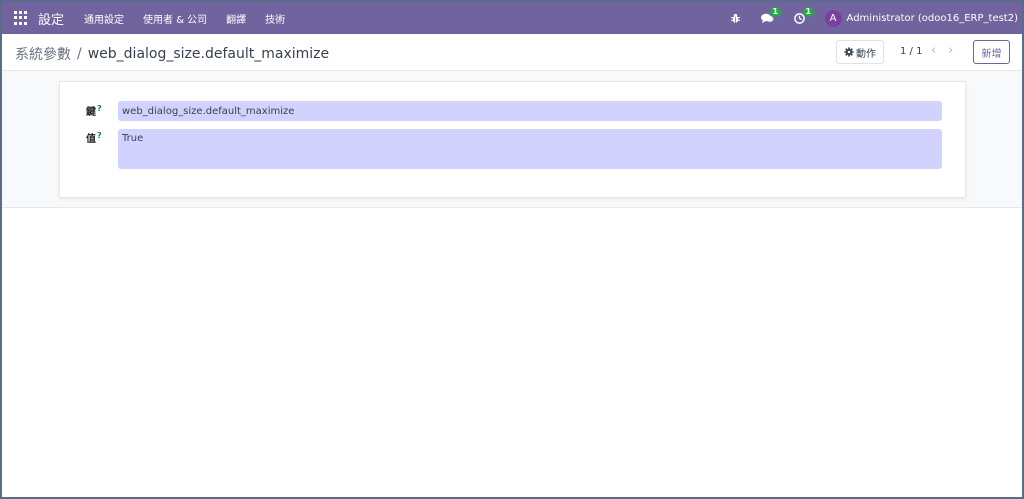 This screenshot has height=499, width=1024. Describe the element at coordinates (933, 50) in the screenshot. I see `chevron-left-icon: ‹` at that location.